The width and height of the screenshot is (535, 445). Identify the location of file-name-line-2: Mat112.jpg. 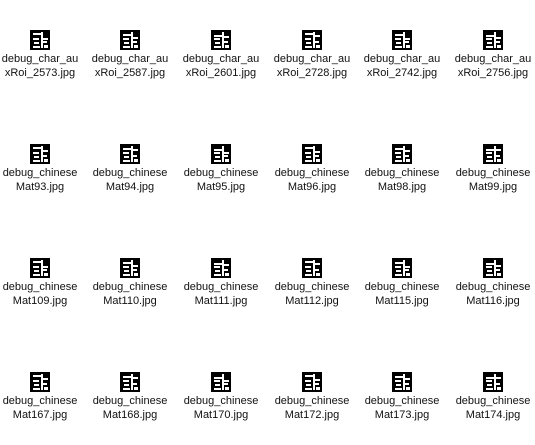
(312, 301).